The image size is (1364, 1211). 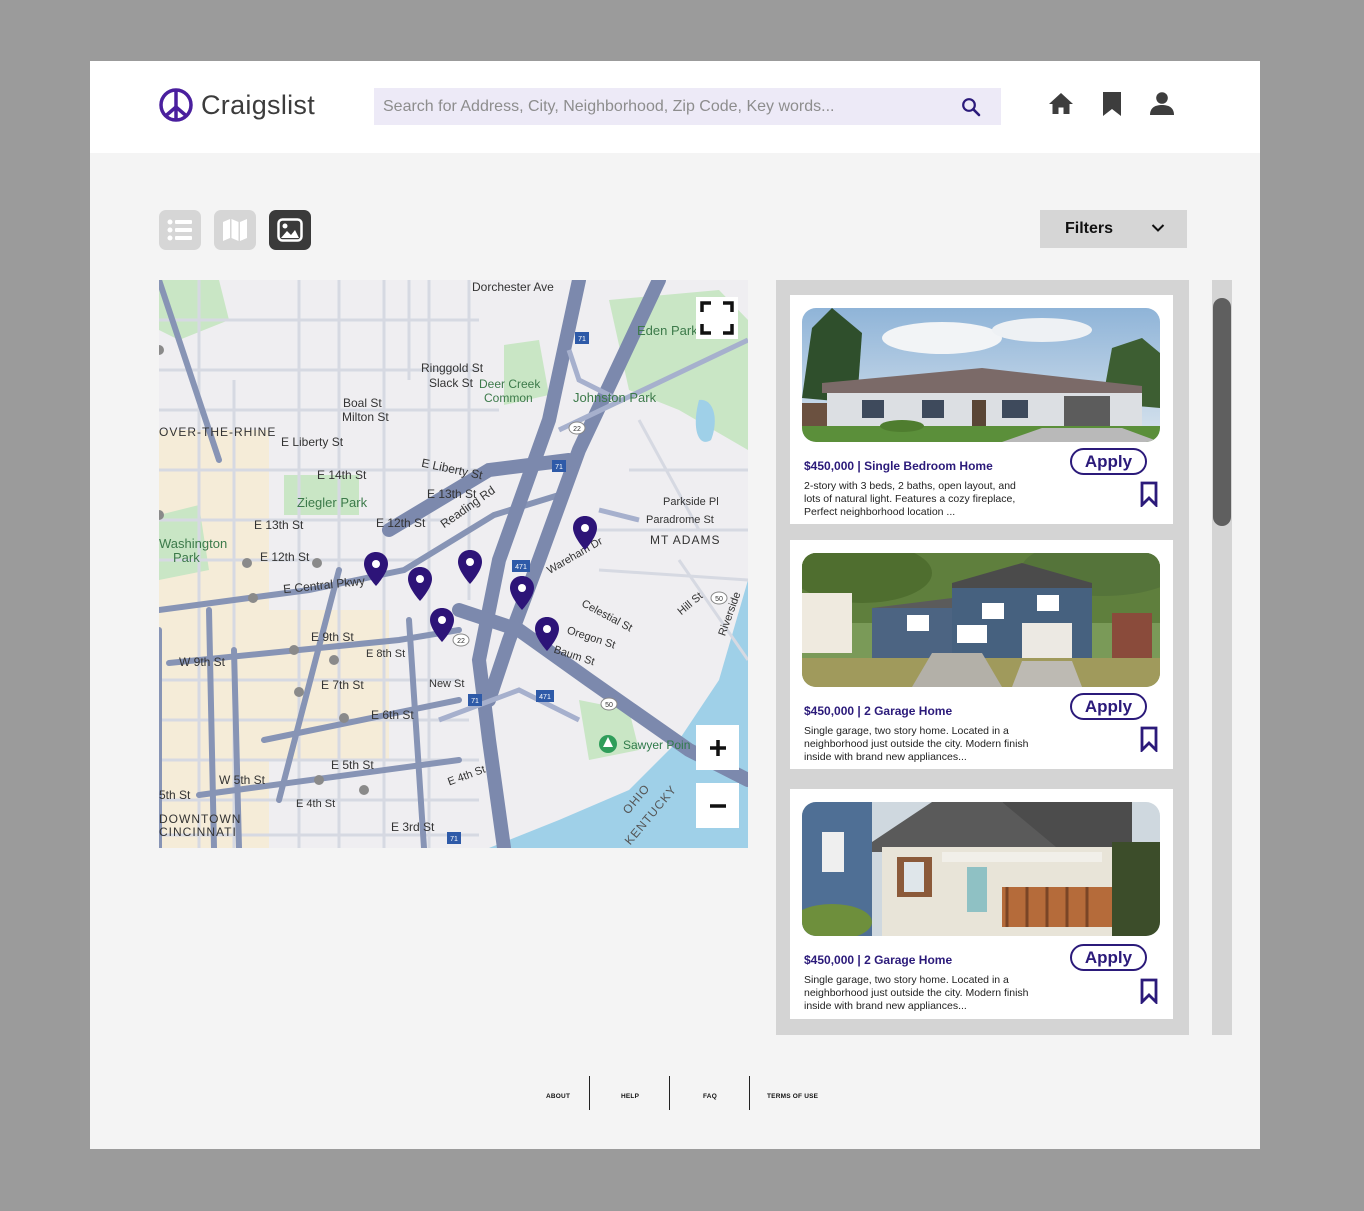 What do you see at coordinates (218, 432) in the screenshot?
I see `map-label: OVER-THE-RHINE` at bounding box center [218, 432].